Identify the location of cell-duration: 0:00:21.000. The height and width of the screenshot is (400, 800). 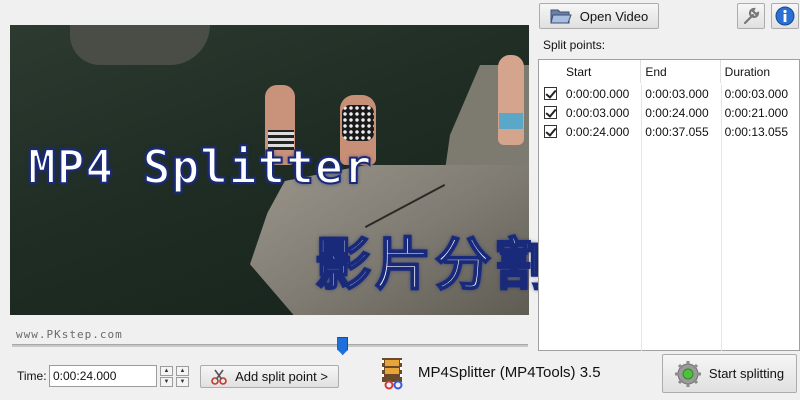
(756, 112).